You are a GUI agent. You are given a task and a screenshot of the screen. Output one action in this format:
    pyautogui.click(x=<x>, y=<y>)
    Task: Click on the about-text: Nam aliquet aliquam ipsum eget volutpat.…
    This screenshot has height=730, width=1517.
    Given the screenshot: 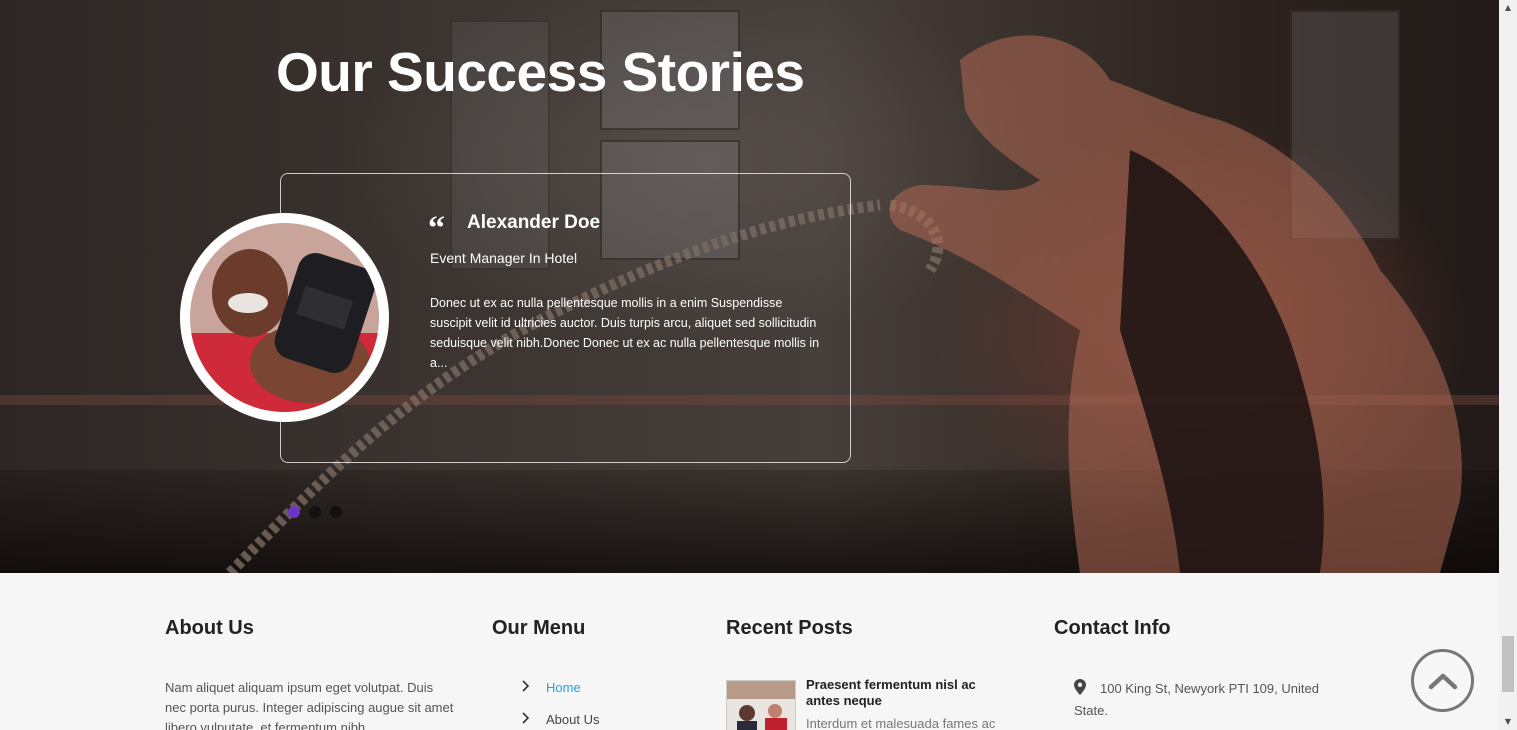 What is the action you would take?
    pyautogui.click(x=309, y=705)
    